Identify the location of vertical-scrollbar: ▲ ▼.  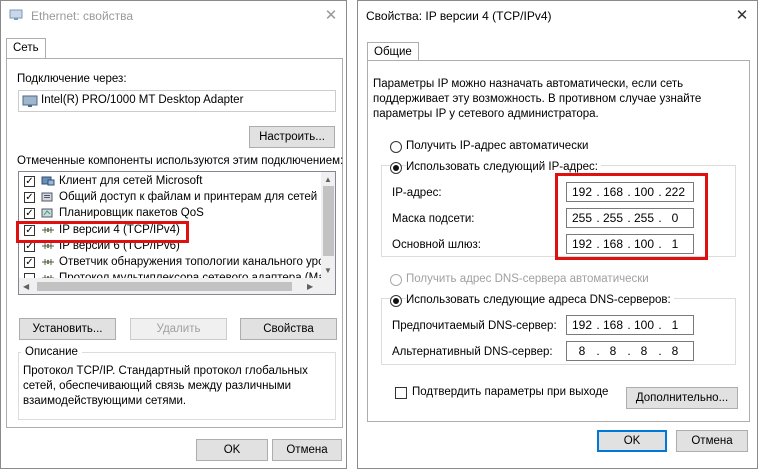
(328, 225).